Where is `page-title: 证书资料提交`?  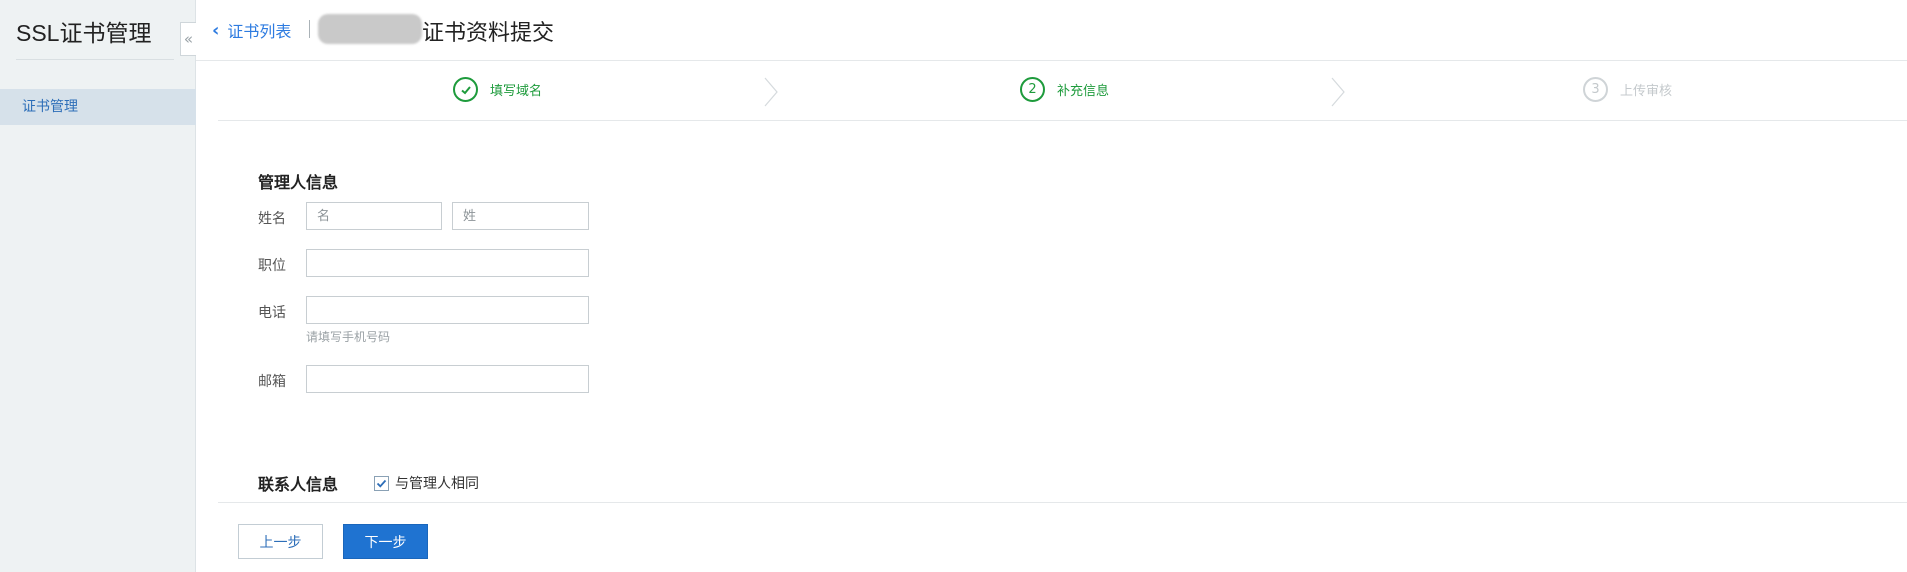 page-title: 证书资料提交 is located at coordinates (488, 33).